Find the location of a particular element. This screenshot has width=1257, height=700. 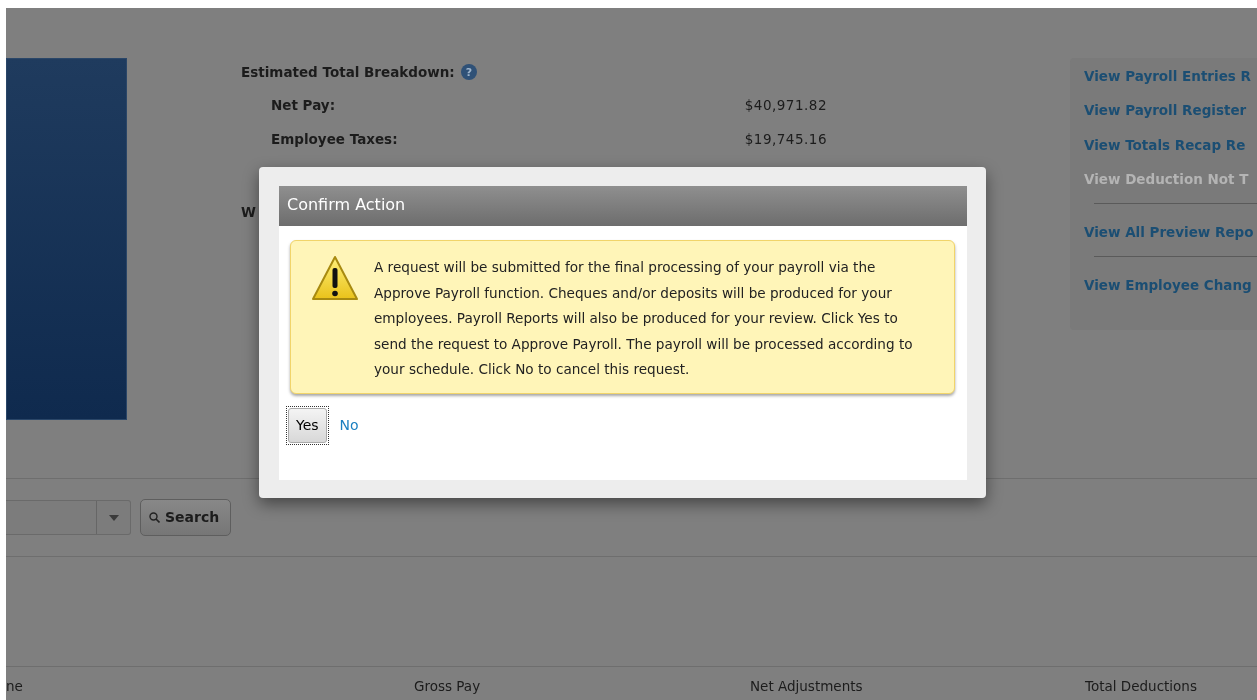

search-button: Search is located at coordinates (185, 517).